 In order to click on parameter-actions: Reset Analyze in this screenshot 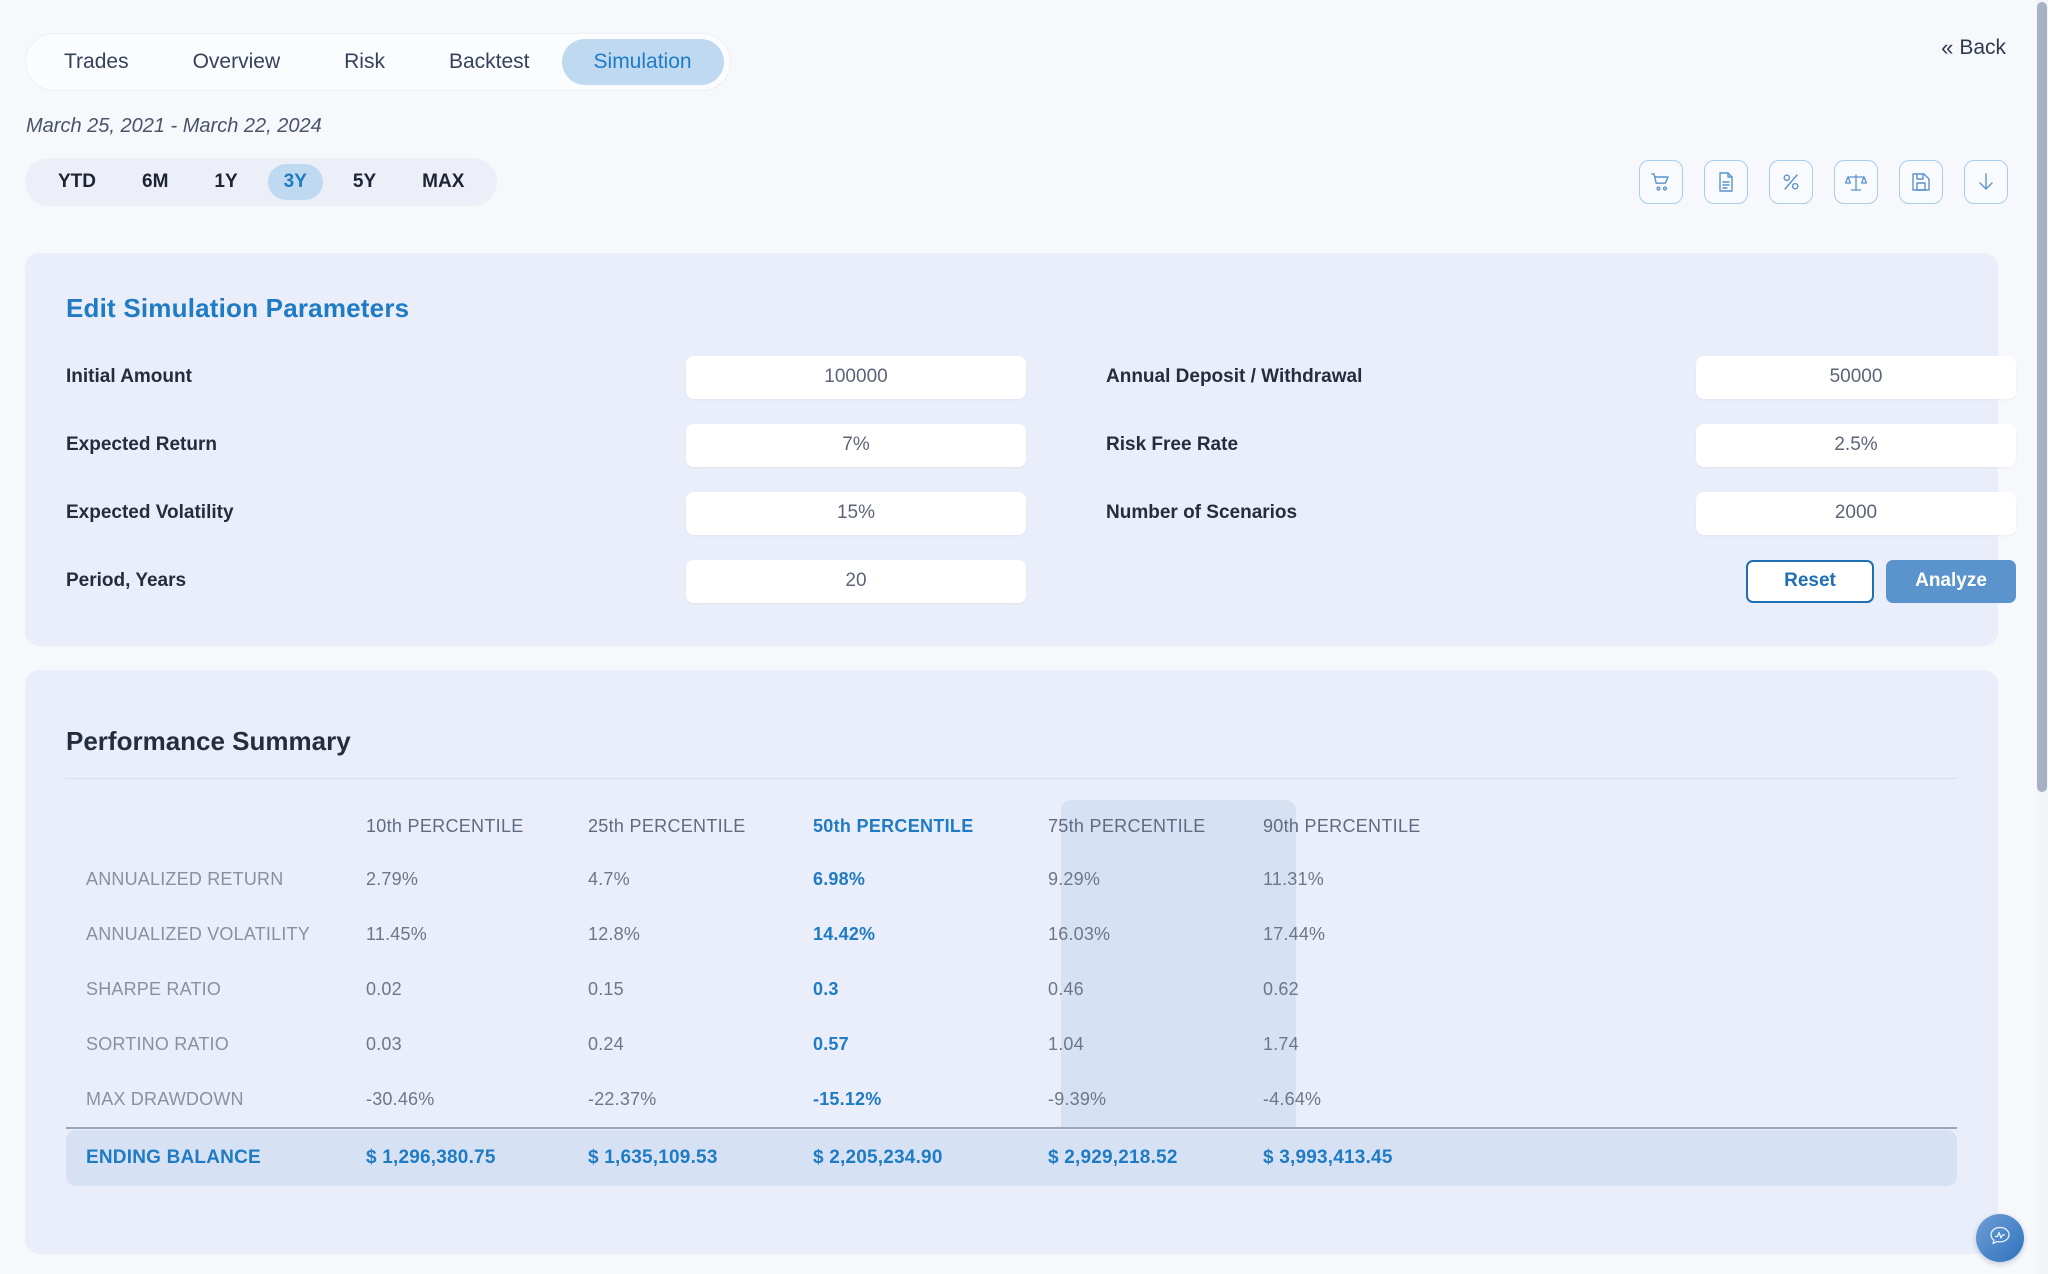, I will do `click(1856, 581)`.